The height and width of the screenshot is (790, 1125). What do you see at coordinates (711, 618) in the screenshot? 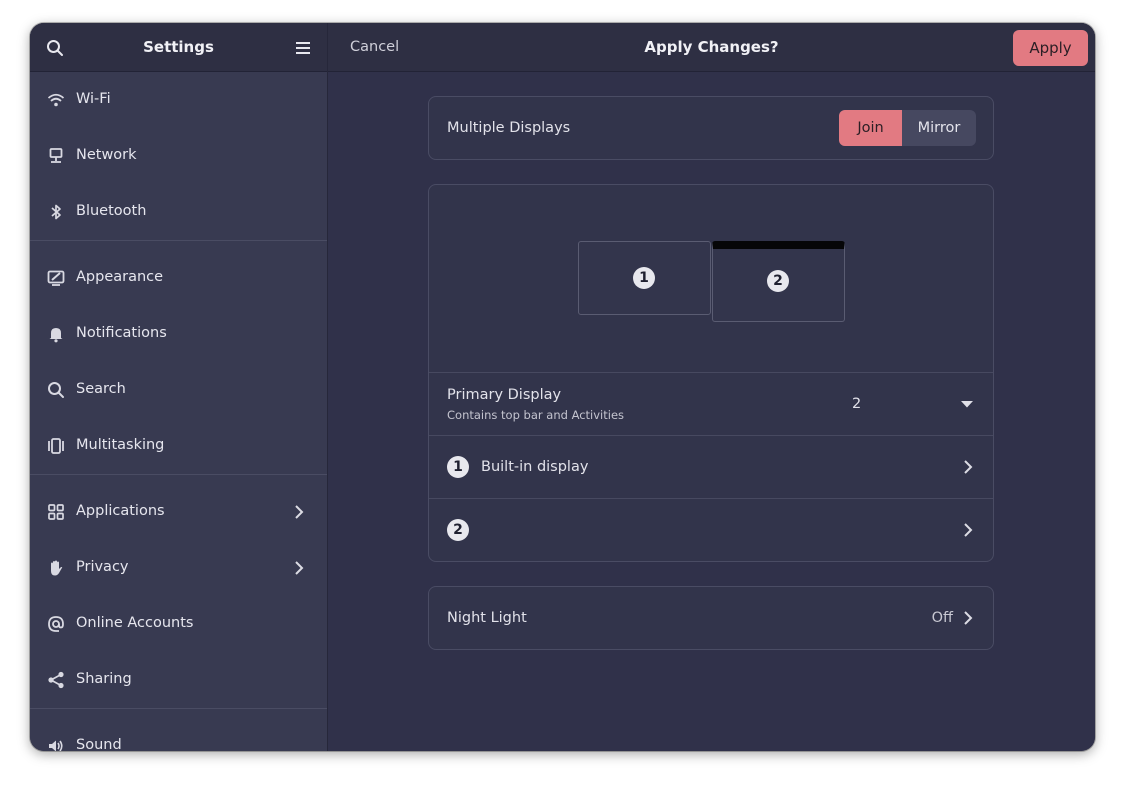
I see `night-light-card: Night Light Off` at bounding box center [711, 618].